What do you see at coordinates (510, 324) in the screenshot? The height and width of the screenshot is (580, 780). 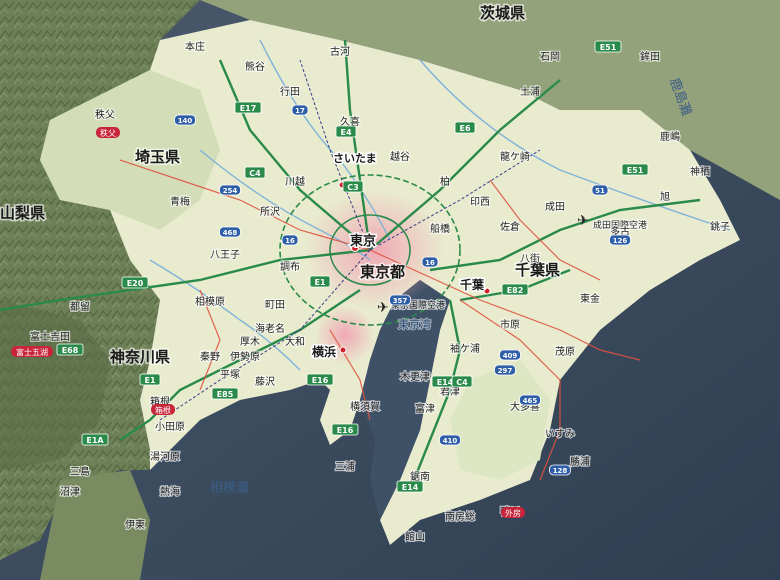 I see `city-label-ichihara: 市原` at bounding box center [510, 324].